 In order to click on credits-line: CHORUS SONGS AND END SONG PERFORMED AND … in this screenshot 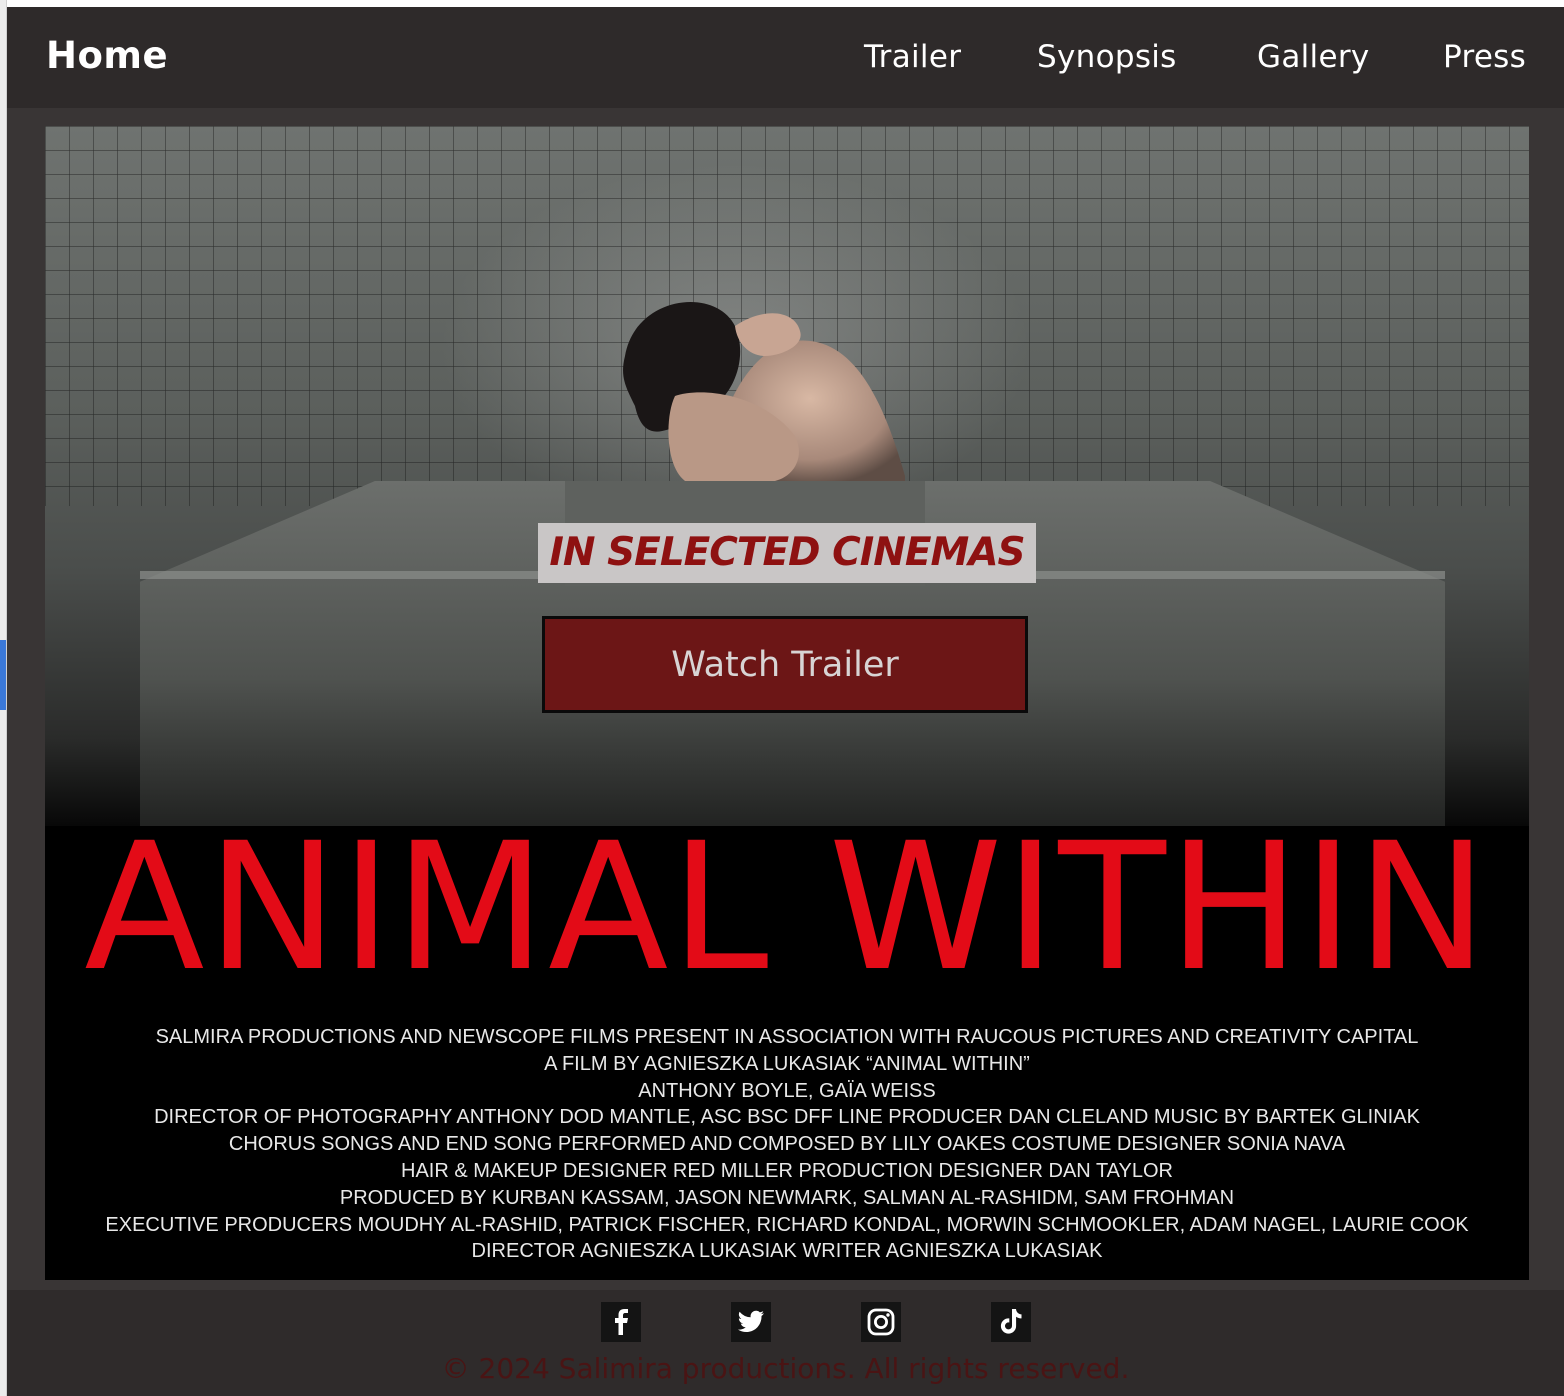, I will do `click(787, 1144)`.